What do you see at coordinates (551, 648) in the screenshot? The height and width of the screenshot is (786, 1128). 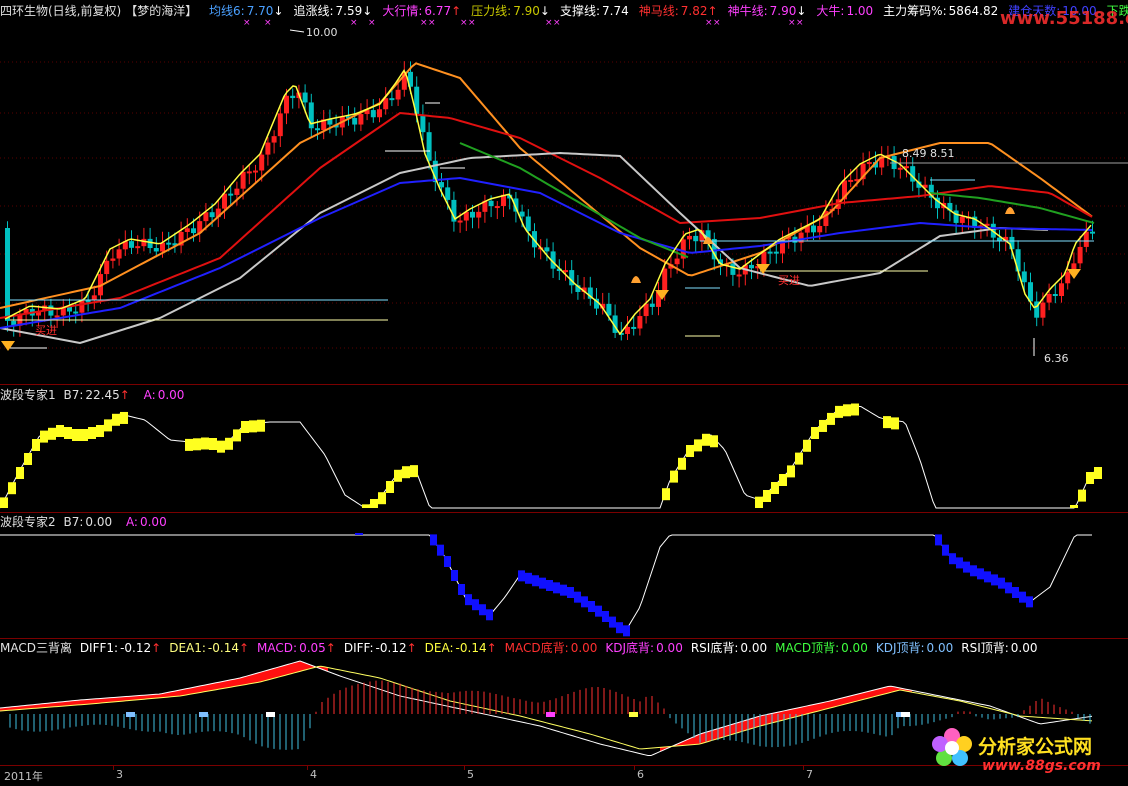 I see `macd-value: MACD底背: 0.00` at bounding box center [551, 648].